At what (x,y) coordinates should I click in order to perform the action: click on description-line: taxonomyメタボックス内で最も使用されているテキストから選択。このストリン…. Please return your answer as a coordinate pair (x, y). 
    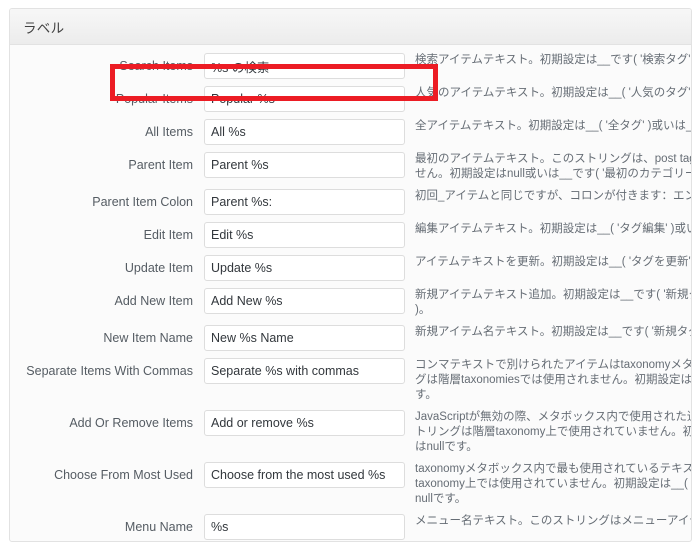
    Looking at the image, I should click on (553, 469).